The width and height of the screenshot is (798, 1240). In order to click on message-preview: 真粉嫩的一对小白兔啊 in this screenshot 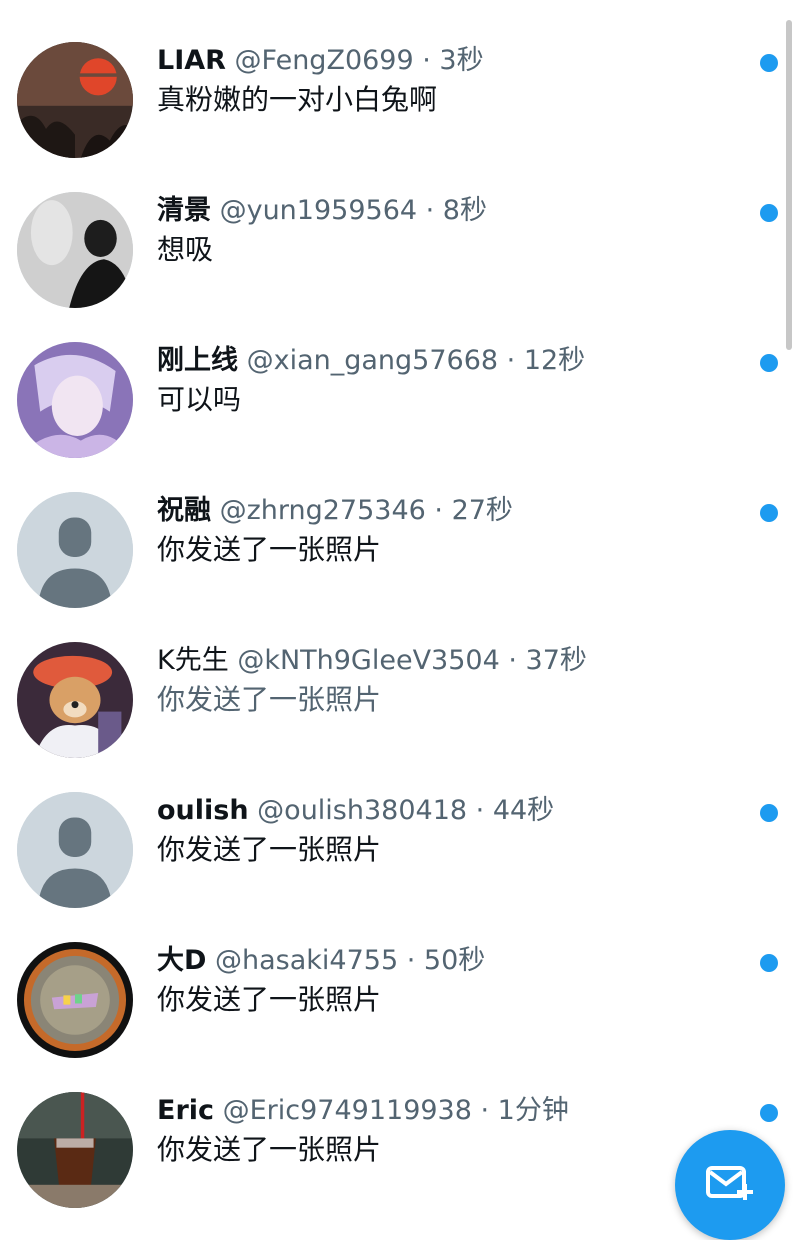, I will do `click(297, 99)`.